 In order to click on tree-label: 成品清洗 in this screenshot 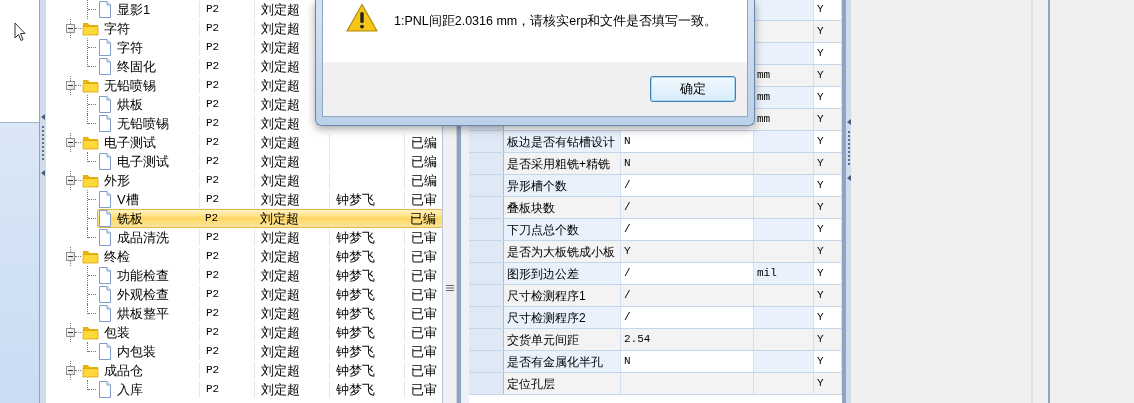, I will do `click(143, 237)`.